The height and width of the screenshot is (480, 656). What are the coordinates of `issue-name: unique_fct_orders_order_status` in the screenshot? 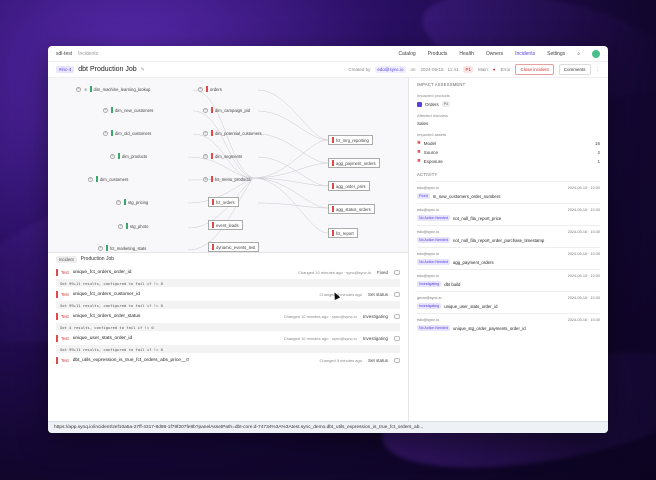 It's located at (107, 316).